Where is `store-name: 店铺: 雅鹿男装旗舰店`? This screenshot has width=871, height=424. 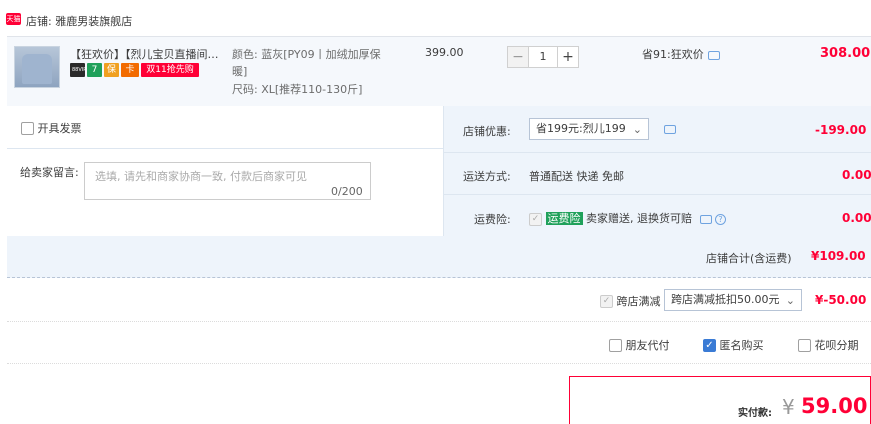
store-name: 店铺: 雅鹿男装旗舰店 is located at coordinates (79, 21).